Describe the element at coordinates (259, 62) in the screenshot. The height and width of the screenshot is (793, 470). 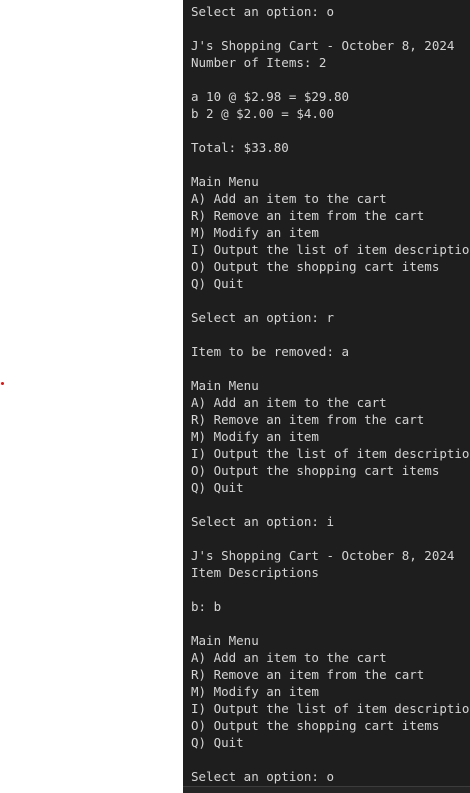
I see `terminal-line: Number of Items: 2` at that location.